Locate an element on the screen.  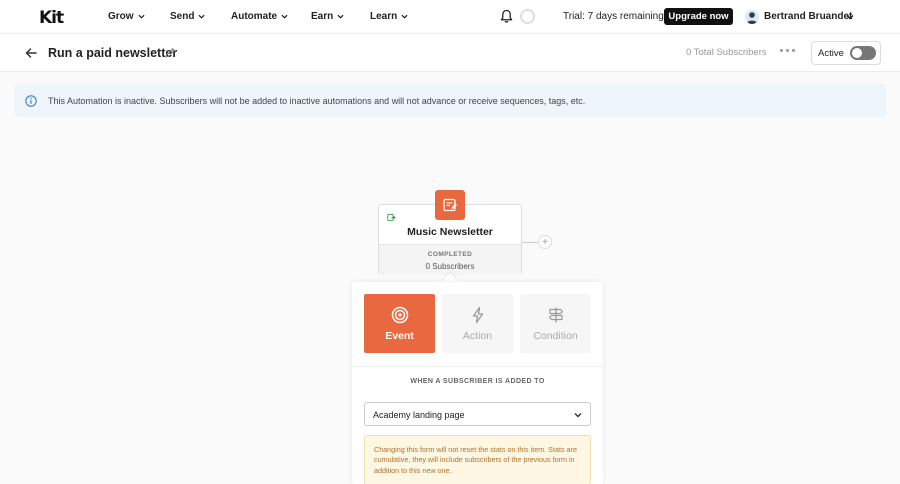
info-icon is located at coordinates (31, 101).